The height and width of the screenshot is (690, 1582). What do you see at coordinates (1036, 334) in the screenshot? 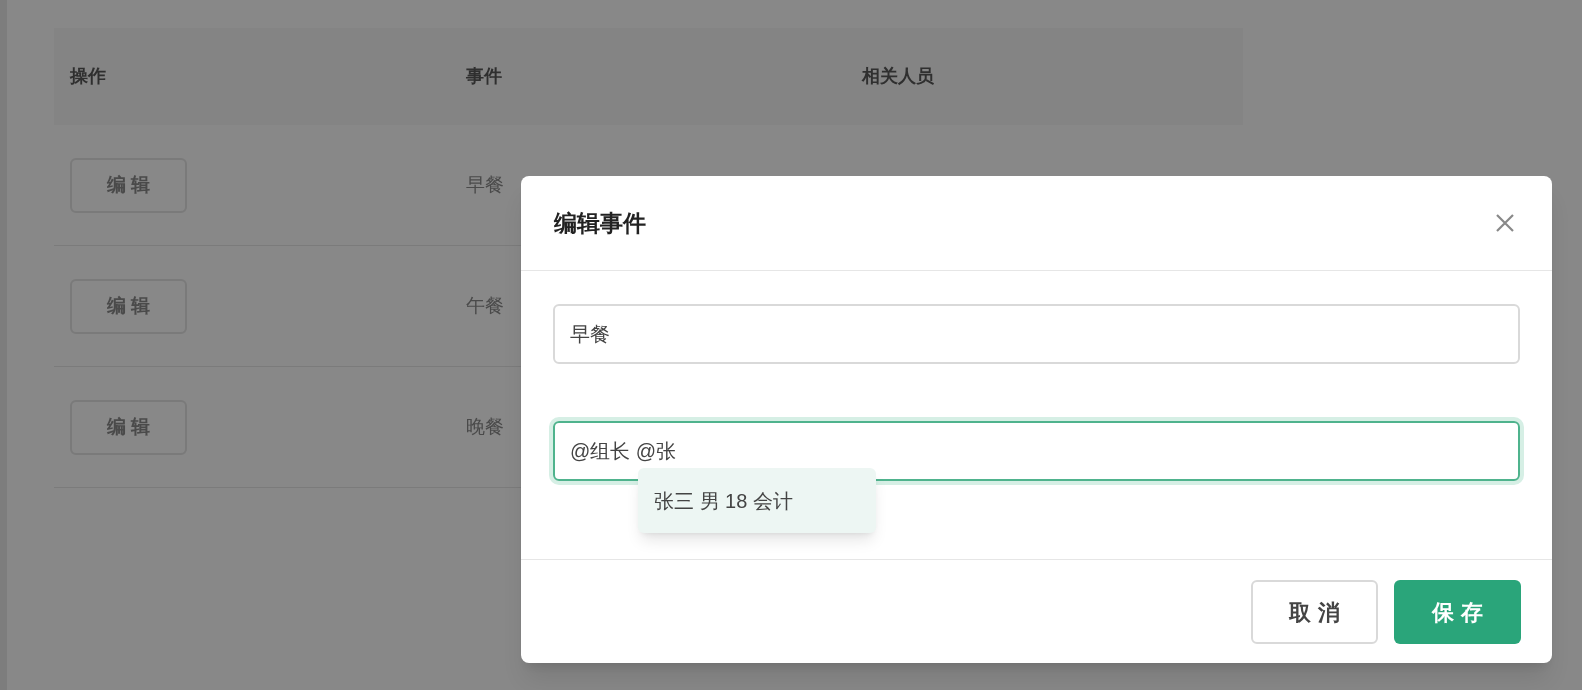
I see `text-field: 早餐` at bounding box center [1036, 334].